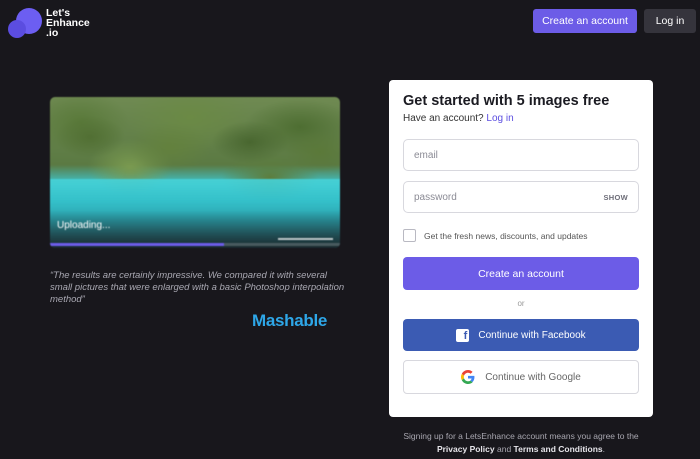 Image resolution: width=700 pixels, height=459 pixels. I want to click on password-placeholder: password, so click(435, 197).